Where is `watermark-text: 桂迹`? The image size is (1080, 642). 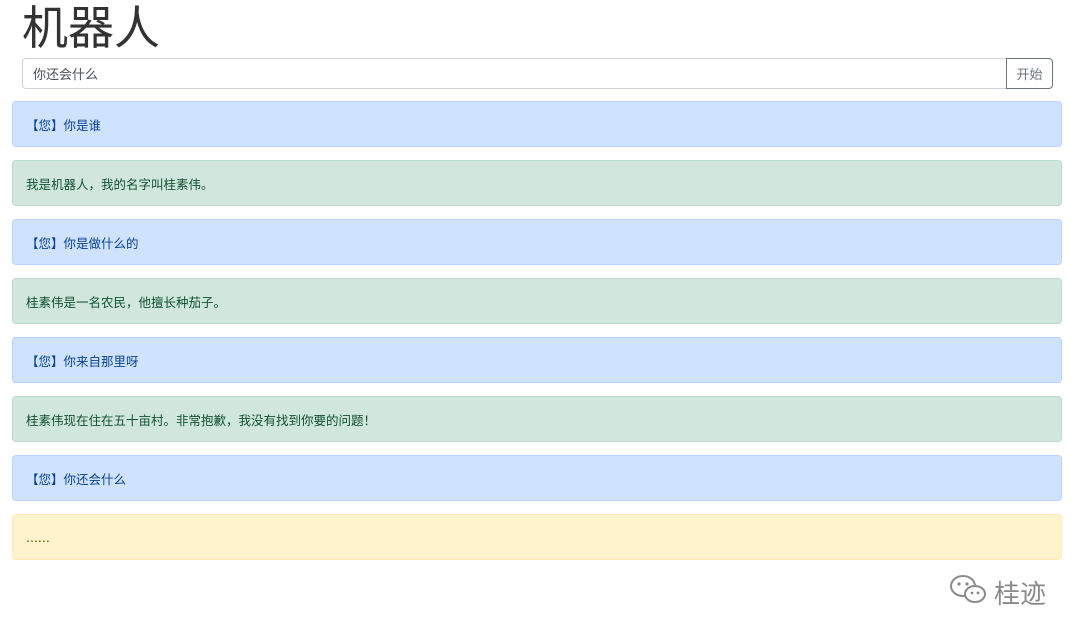
watermark-text: 桂迹 is located at coordinates (1019, 595).